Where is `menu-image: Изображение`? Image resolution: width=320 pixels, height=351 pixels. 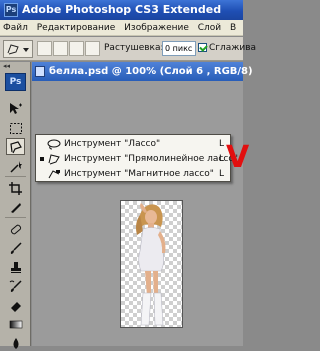
menu-image: Изображение is located at coordinates (156, 28).